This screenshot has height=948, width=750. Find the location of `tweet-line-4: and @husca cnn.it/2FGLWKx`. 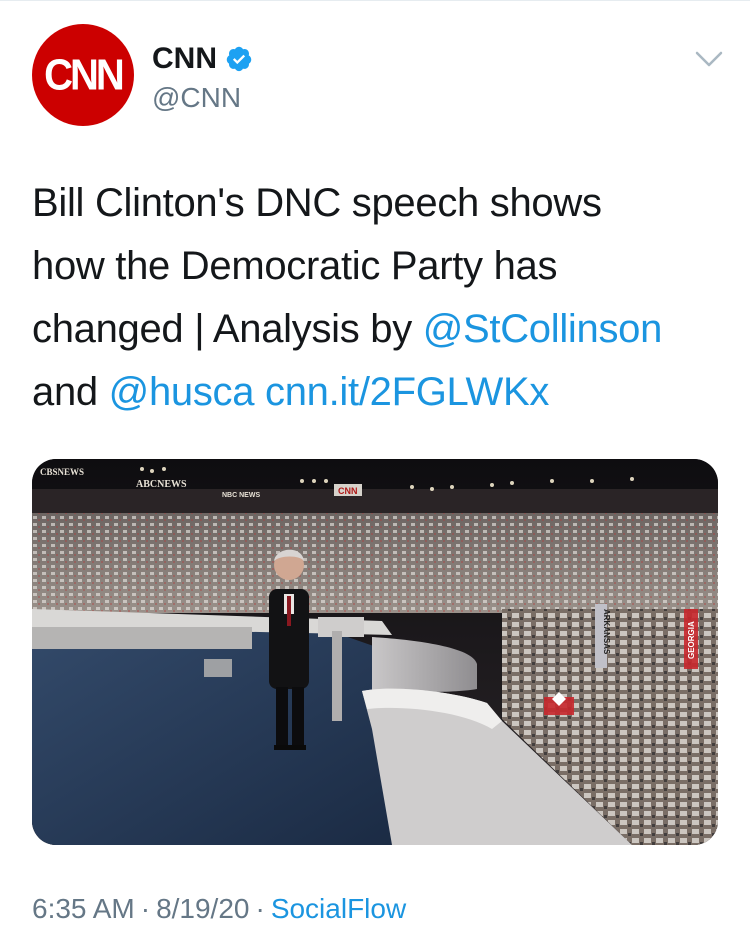

tweet-line-4: and @husca cnn.it/2FGLWKx is located at coordinates (377, 392).